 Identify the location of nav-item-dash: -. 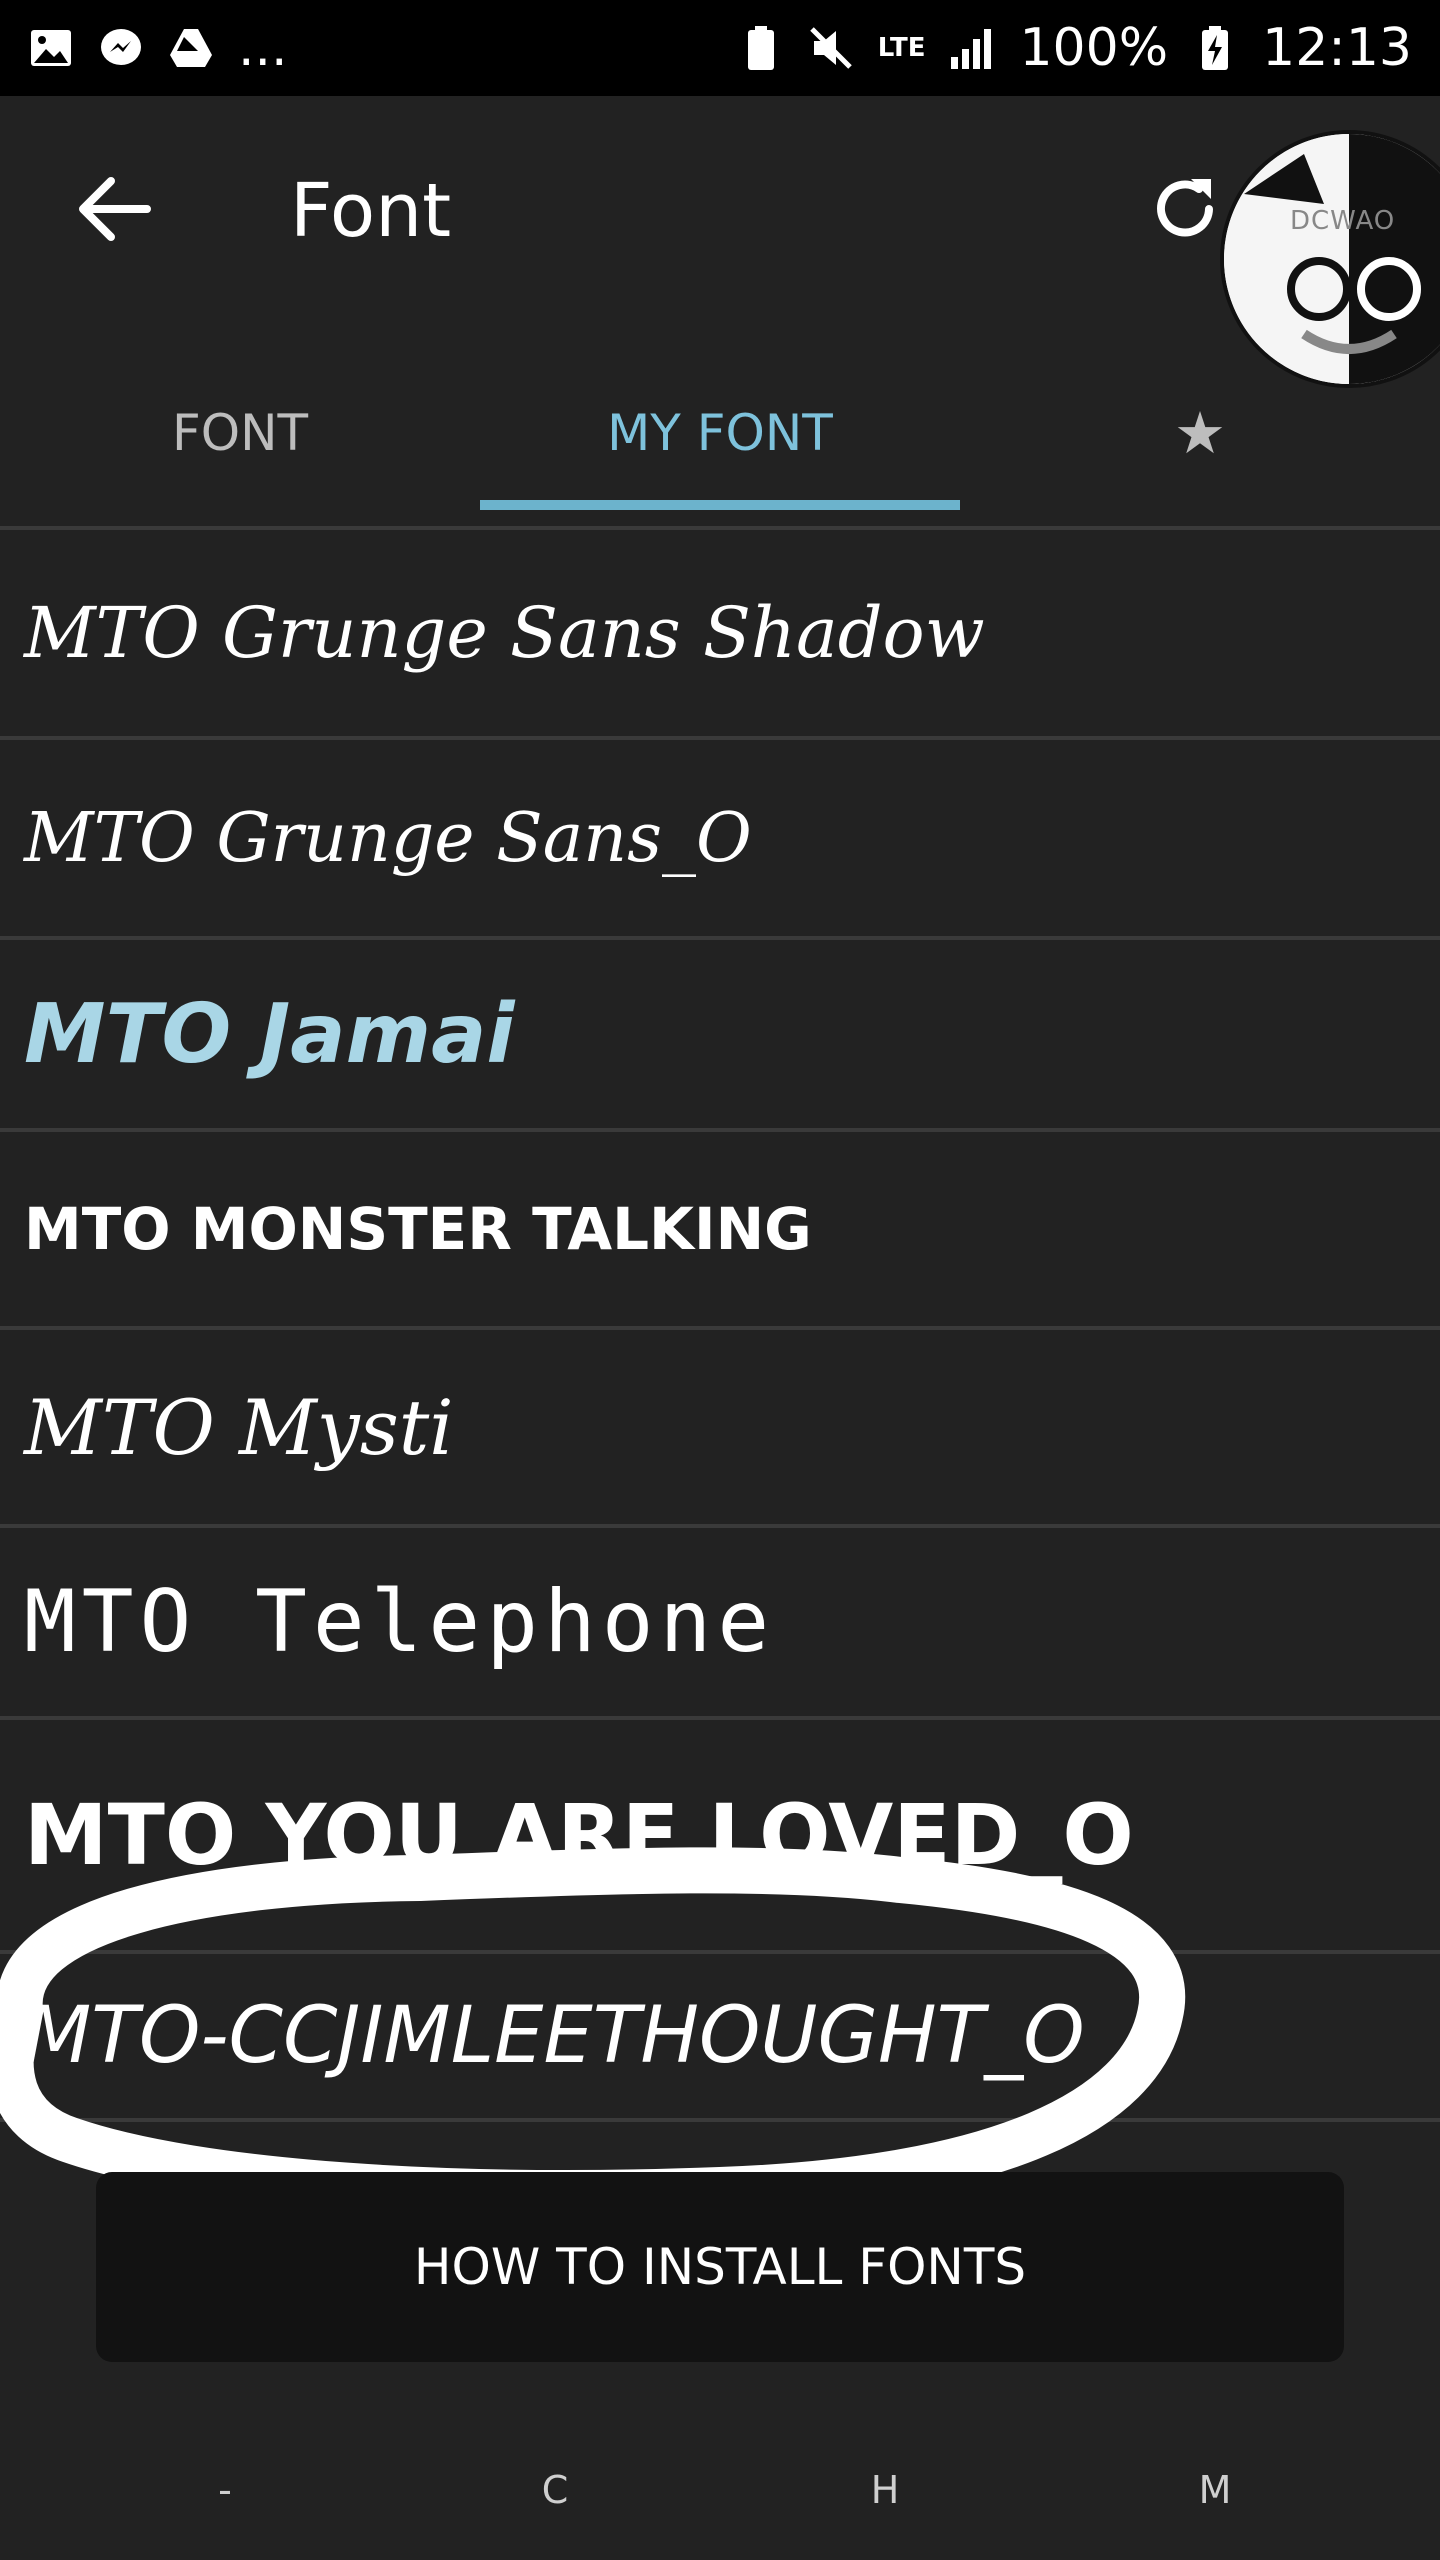
(225, 2490).